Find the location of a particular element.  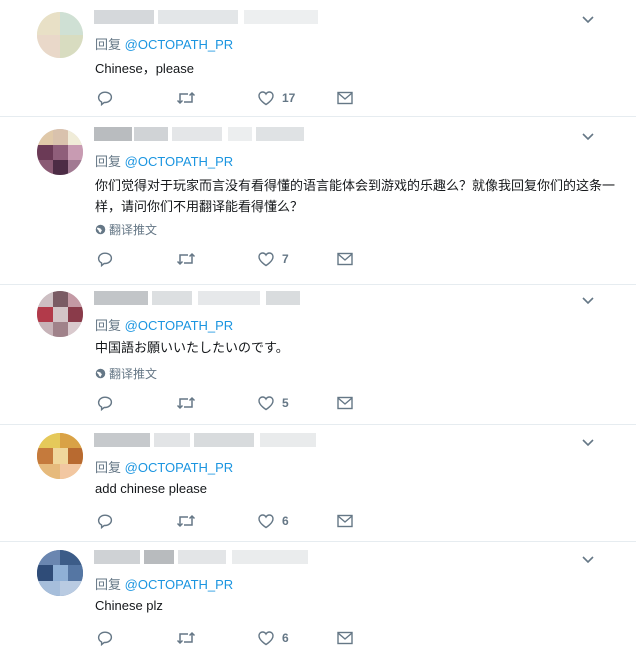

action-bar: 17 is located at coordinates (231, 98).